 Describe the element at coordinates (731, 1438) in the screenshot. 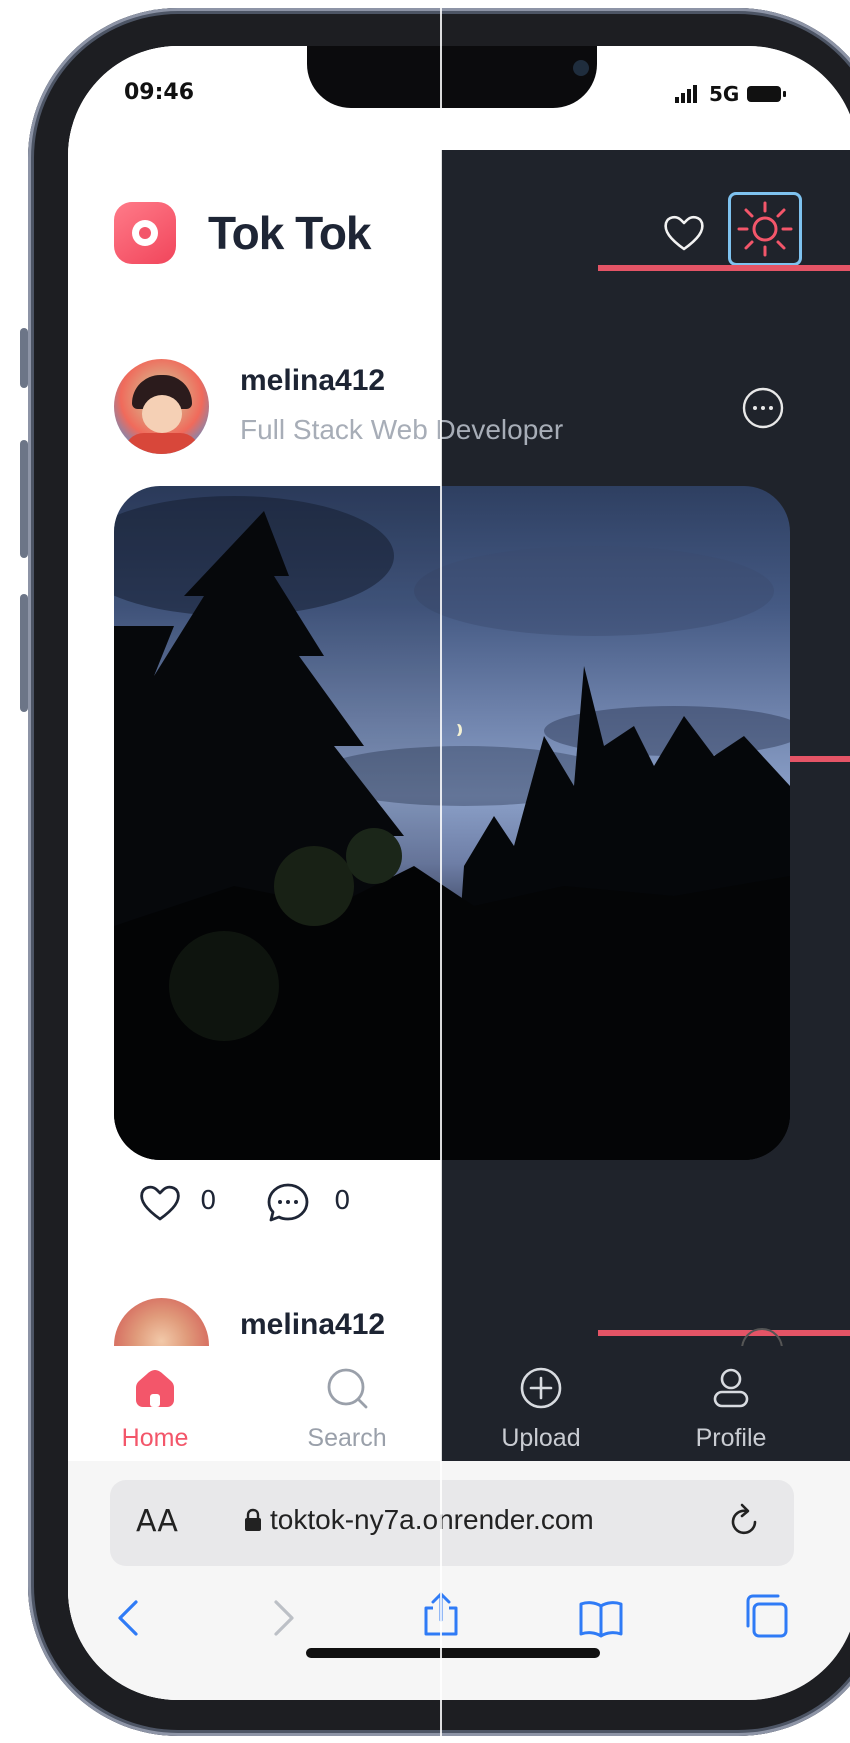

I see `nav-profile-label: Profile` at that location.